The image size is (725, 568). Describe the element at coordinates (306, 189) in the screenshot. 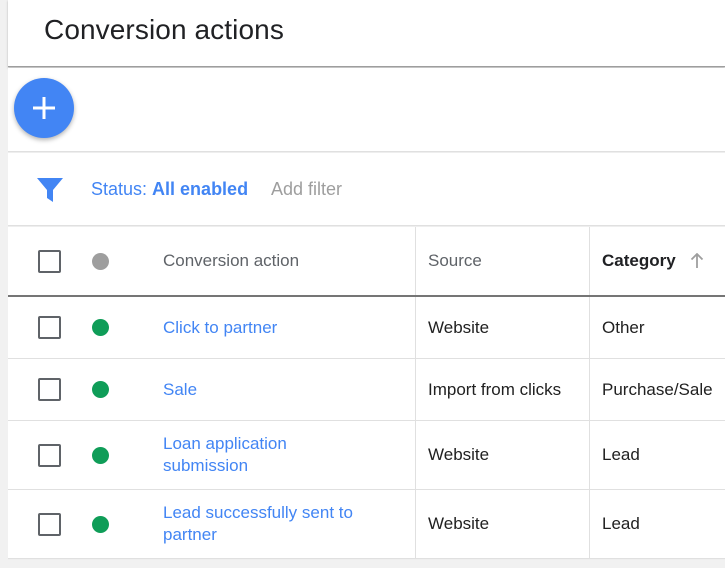

I see `add-filter-link: Add filter` at that location.